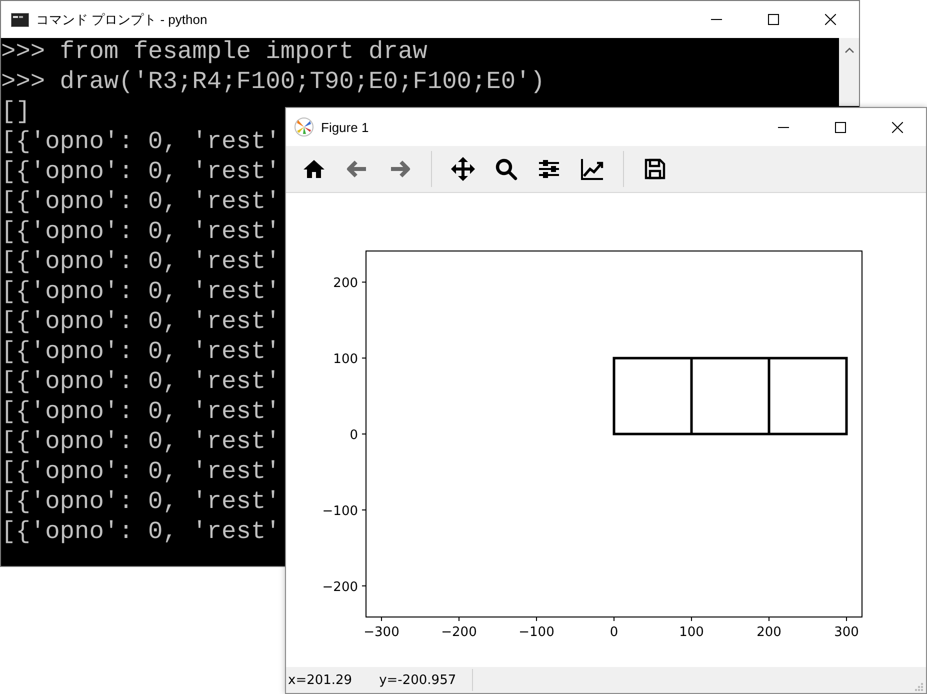 Image resolution: width=927 pixels, height=694 pixels. Describe the element at coordinates (314, 169) in the screenshot. I see `home-icon` at that location.